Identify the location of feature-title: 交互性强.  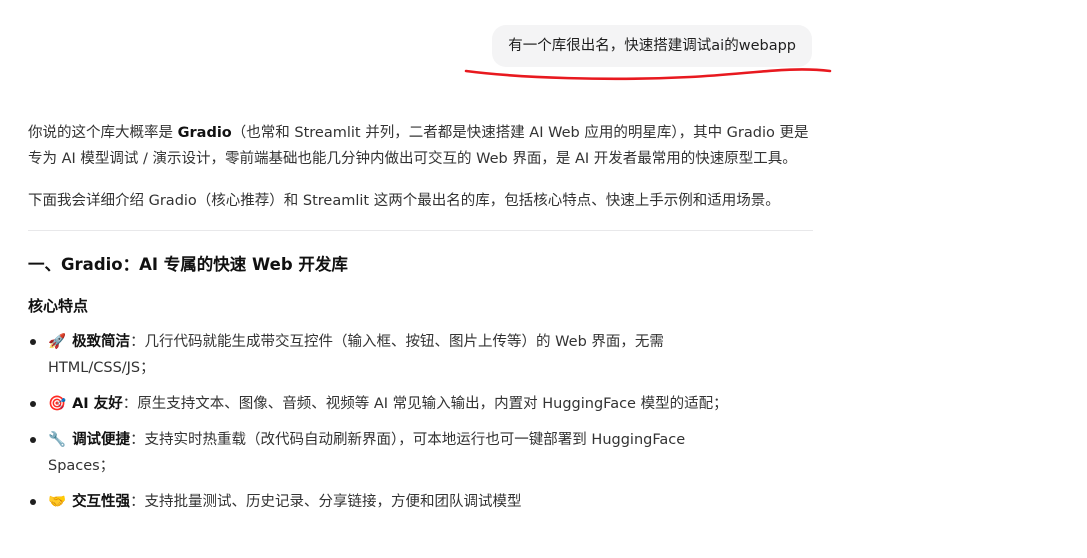
(101, 502).